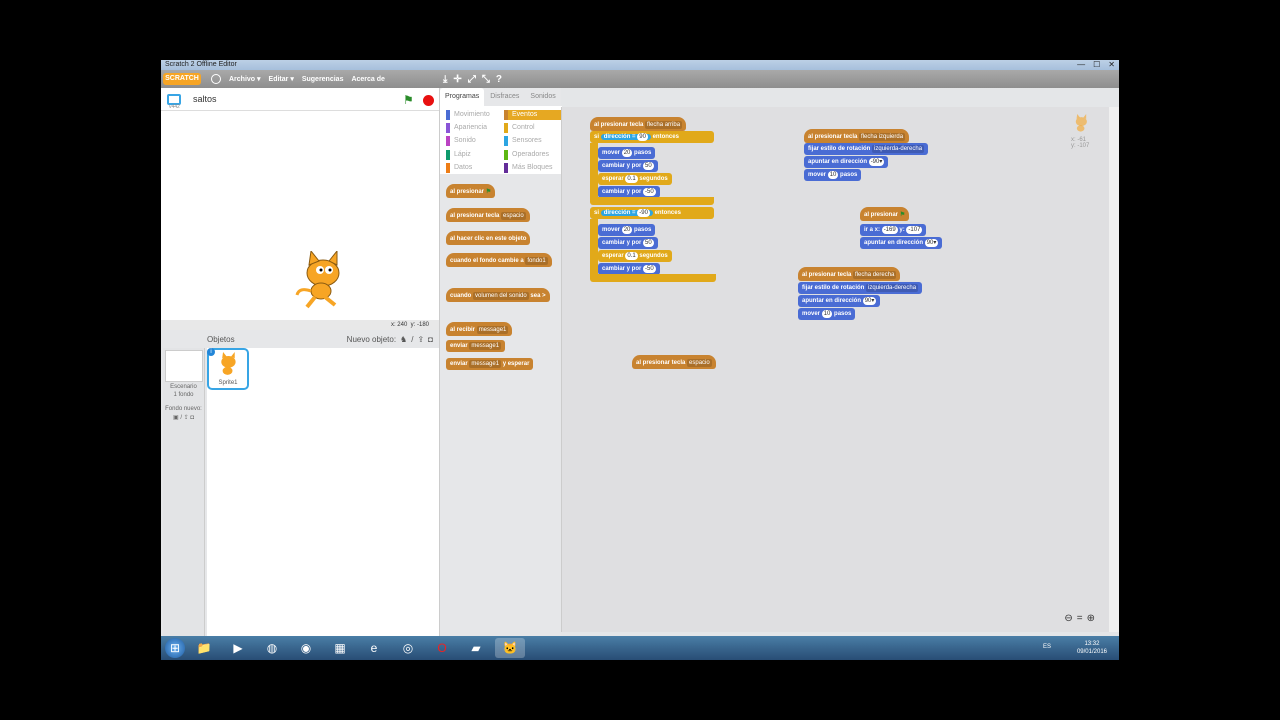 Image resolution: width=1280 pixels, height=720 pixels. What do you see at coordinates (490, 364) in the screenshot?
I see `palette-broadcast-wait-block: enviar message1 y esperar` at bounding box center [490, 364].